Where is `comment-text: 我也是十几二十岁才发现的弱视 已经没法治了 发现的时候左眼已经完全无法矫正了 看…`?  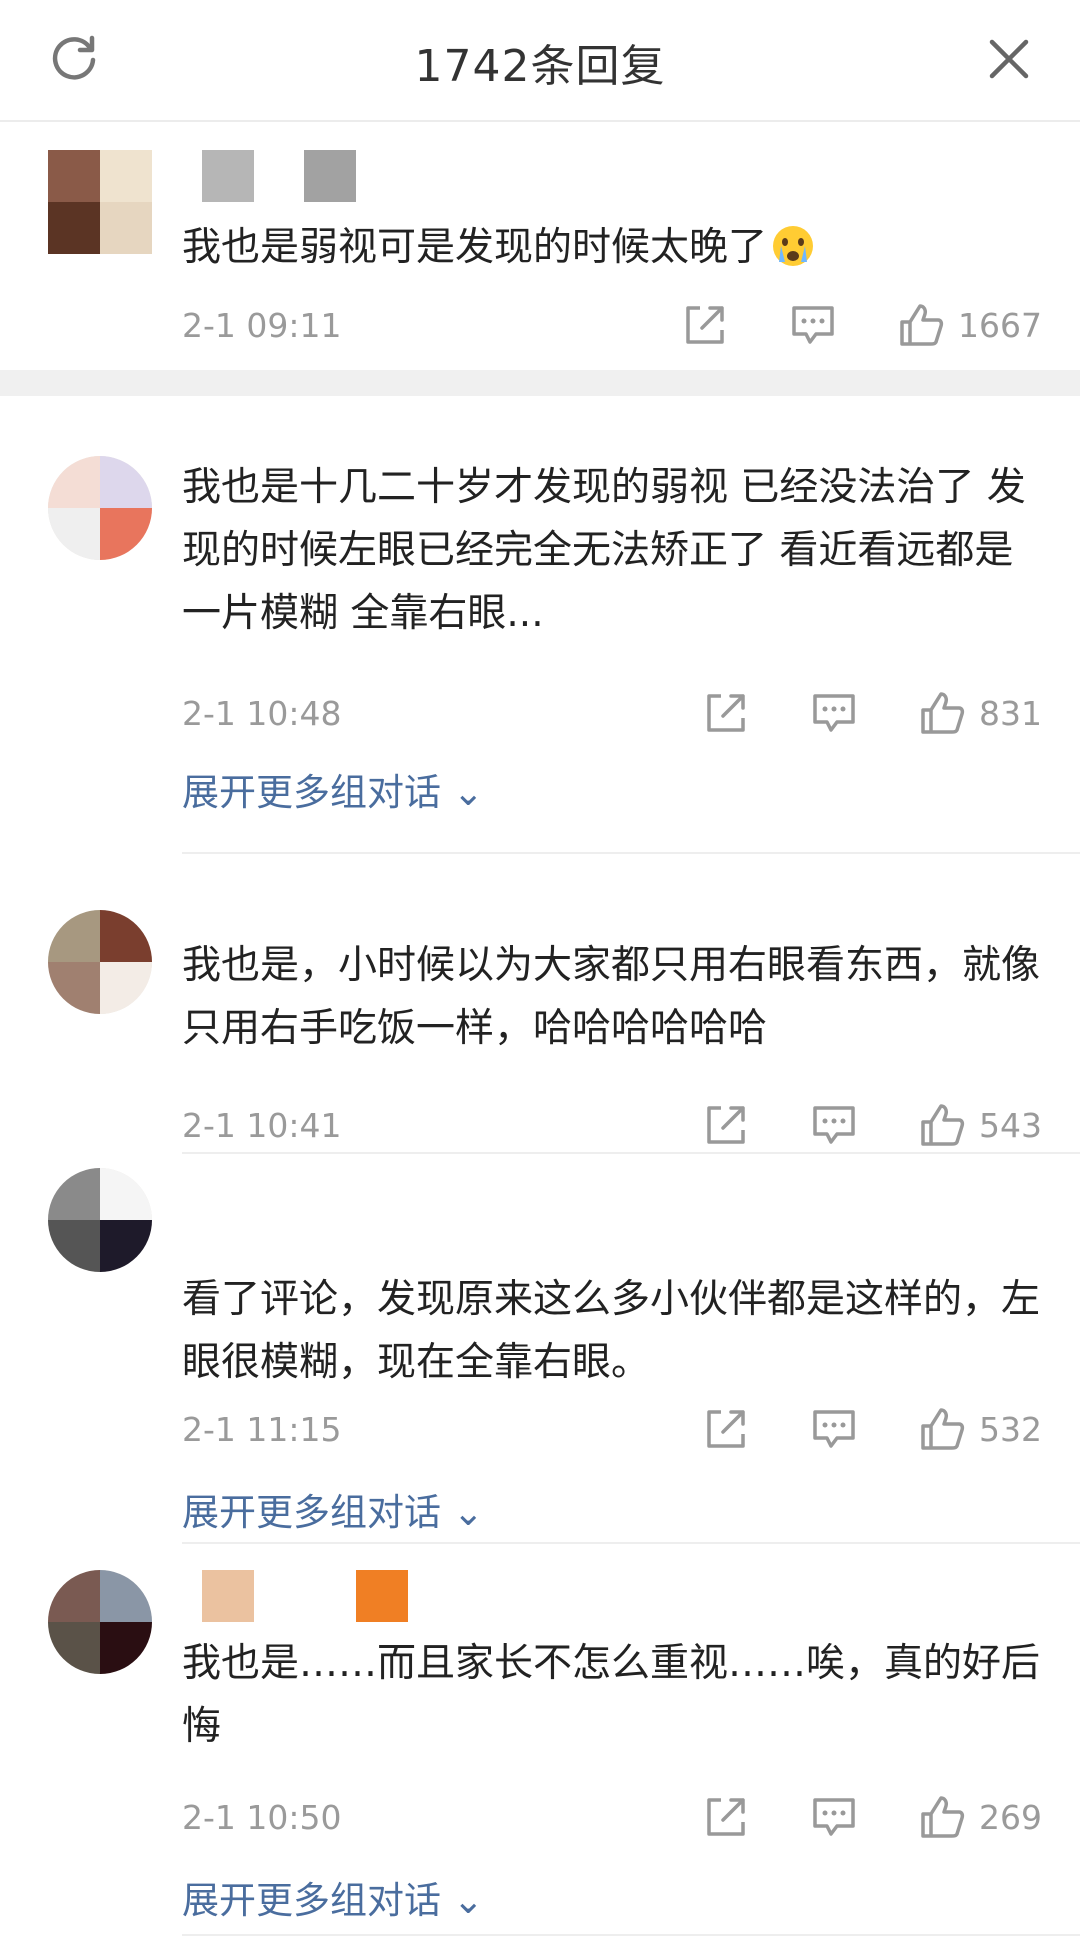
comment-text: 我也是十几二十岁才发现的弱视 已经没法治了 发现的时候左眼已经完全无法矫正了 看… is located at coordinates (604, 550).